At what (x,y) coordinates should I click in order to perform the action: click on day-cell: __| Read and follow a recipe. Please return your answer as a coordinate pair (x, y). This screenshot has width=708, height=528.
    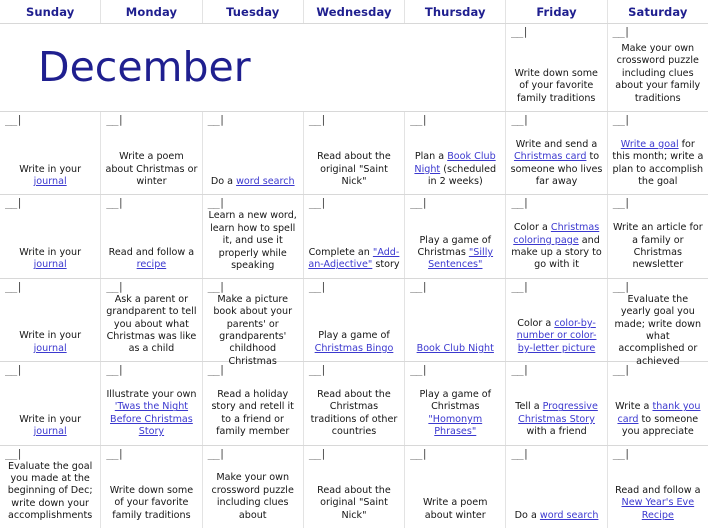
    Looking at the image, I should click on (152, 236).